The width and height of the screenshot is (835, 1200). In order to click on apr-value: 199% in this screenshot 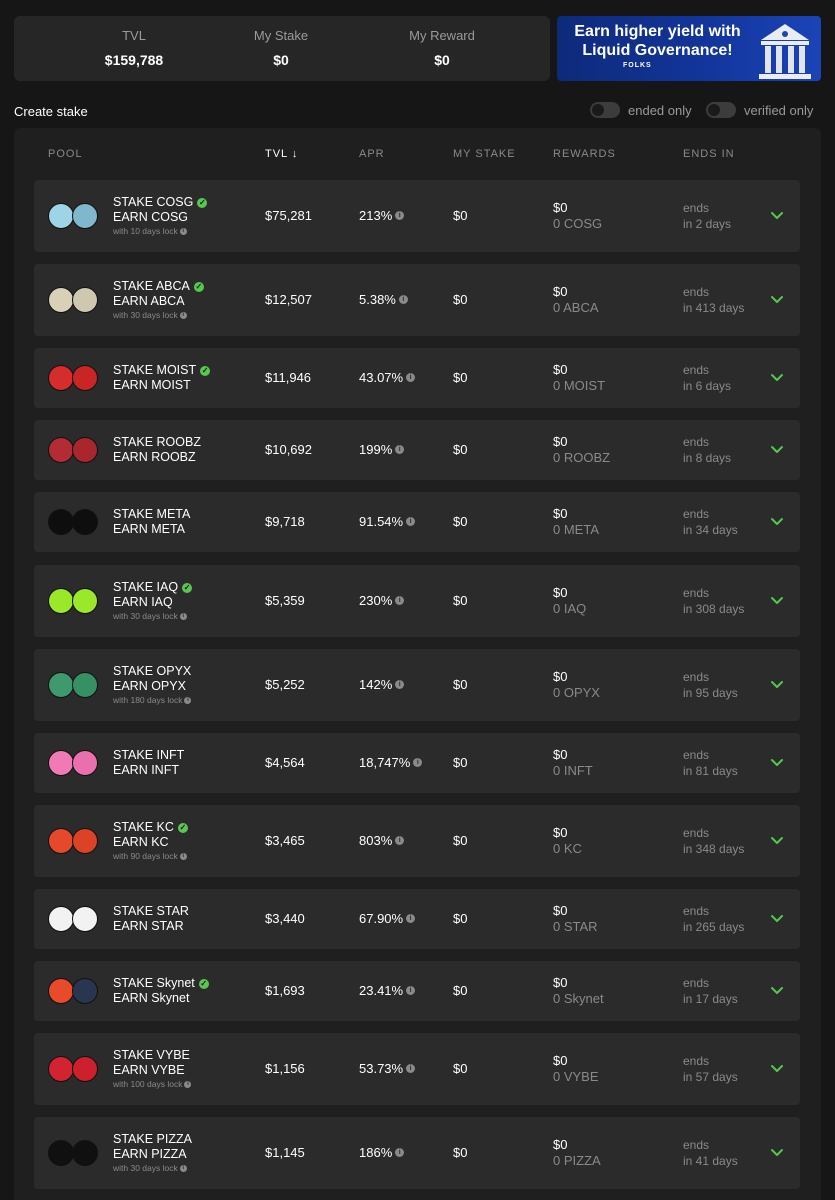, I will do `click(376, 449)`.